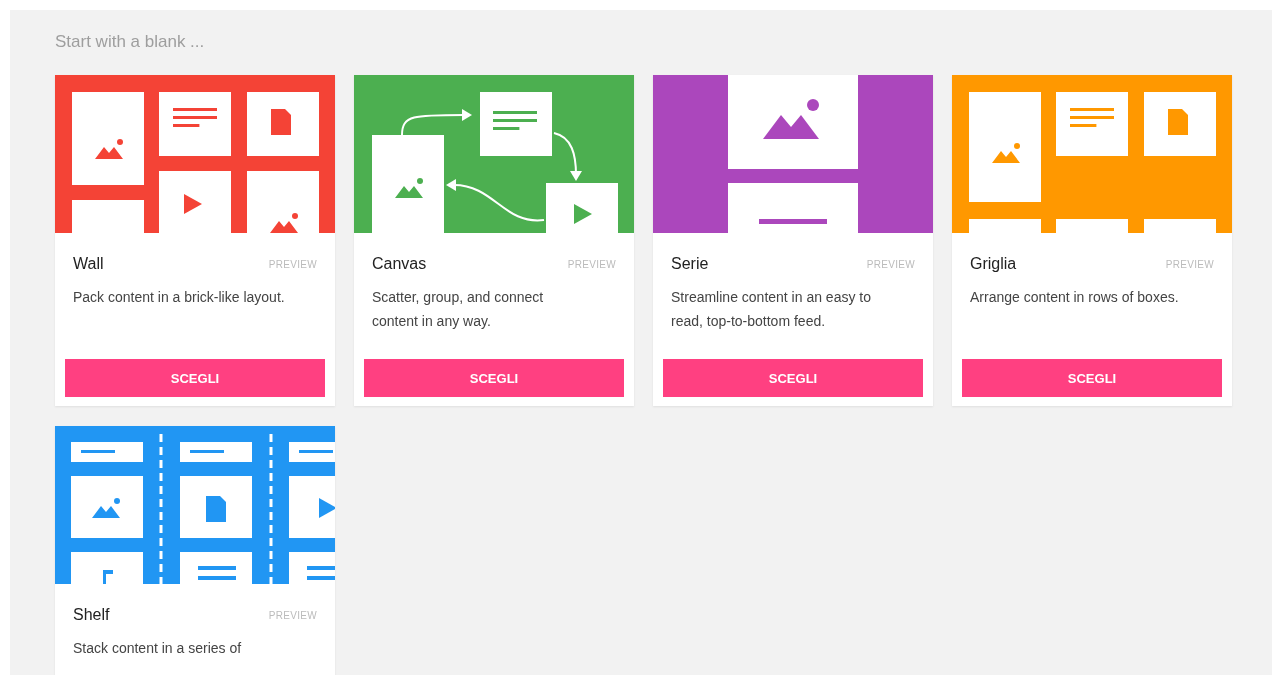 The image size is (1282, 675). What do you see at coordinates (1075, 297) in the screenshot?
I see `card-description: Arrange content in rows of boxes.` at bounding box center [1075, 297].